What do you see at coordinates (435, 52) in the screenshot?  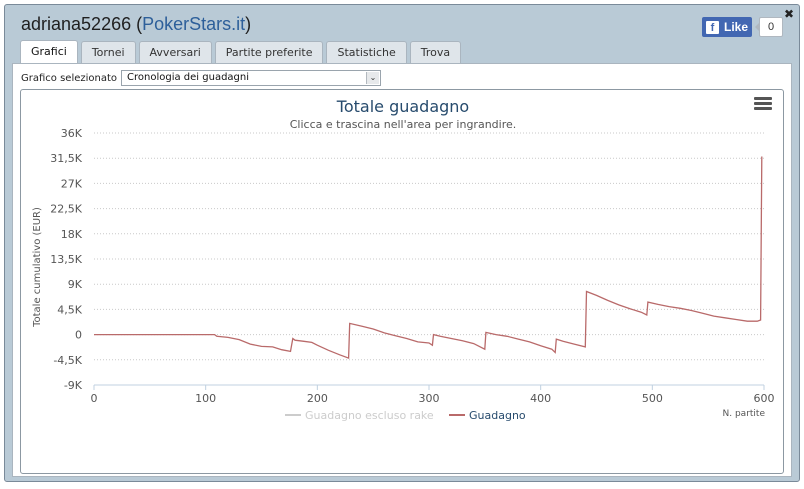 I see `tab-trova: Trova` at bounding box center [435, 52].